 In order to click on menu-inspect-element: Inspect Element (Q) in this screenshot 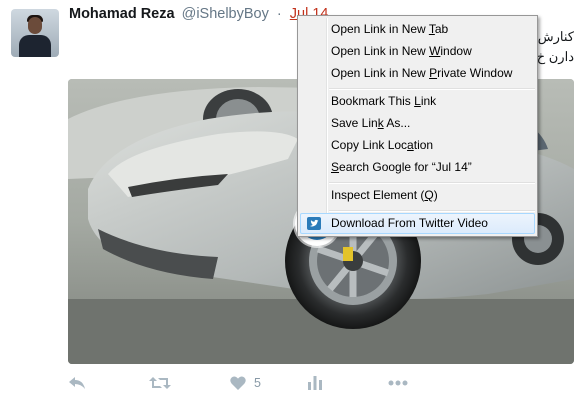, I will do `click(417, 195)`.